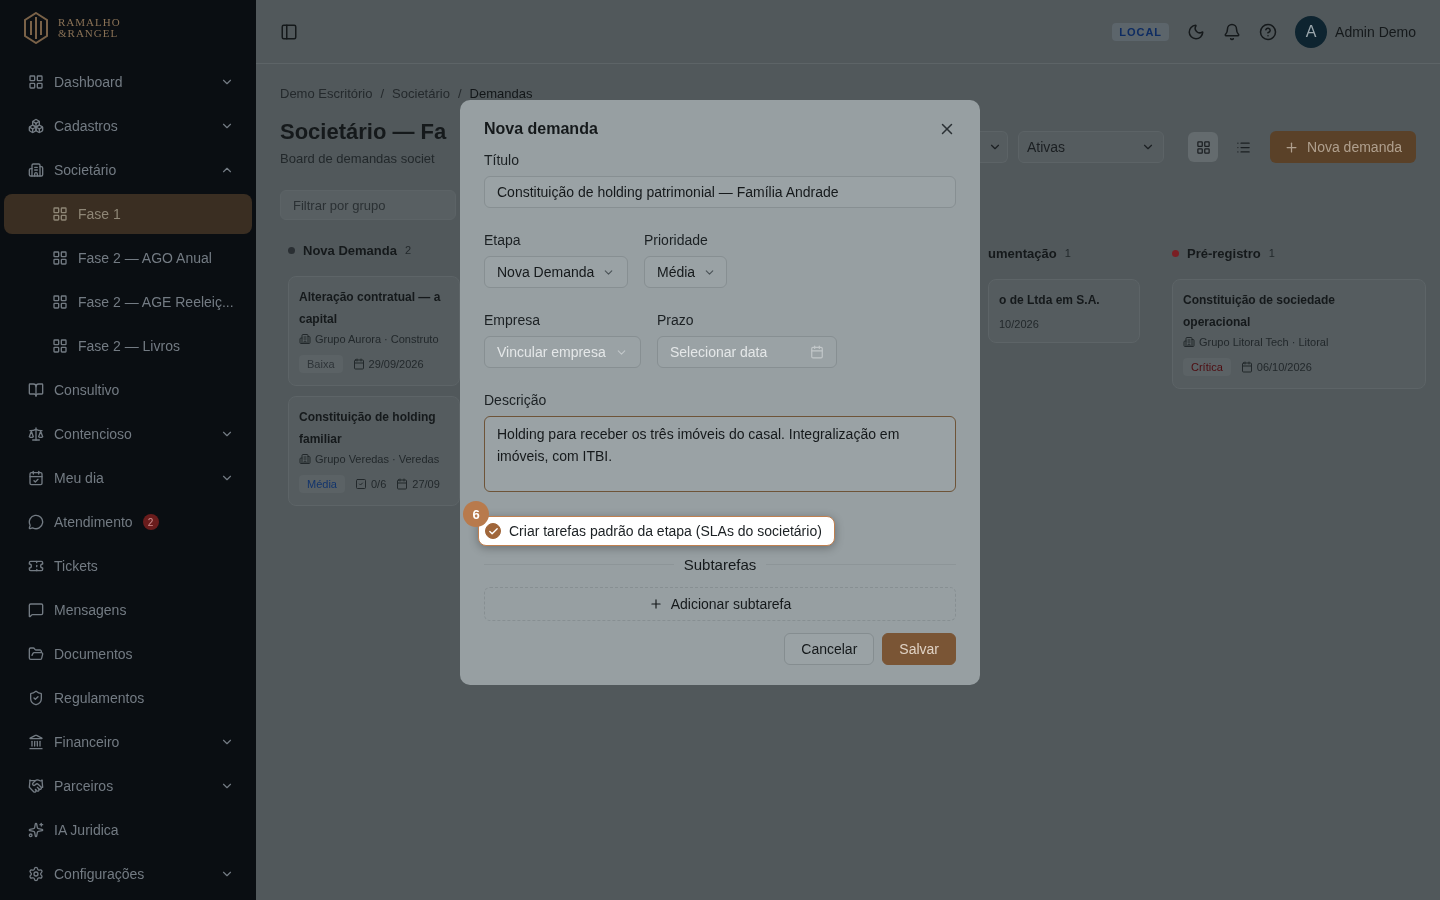  I want to click on user-avatar: A, so click(1311, 31).